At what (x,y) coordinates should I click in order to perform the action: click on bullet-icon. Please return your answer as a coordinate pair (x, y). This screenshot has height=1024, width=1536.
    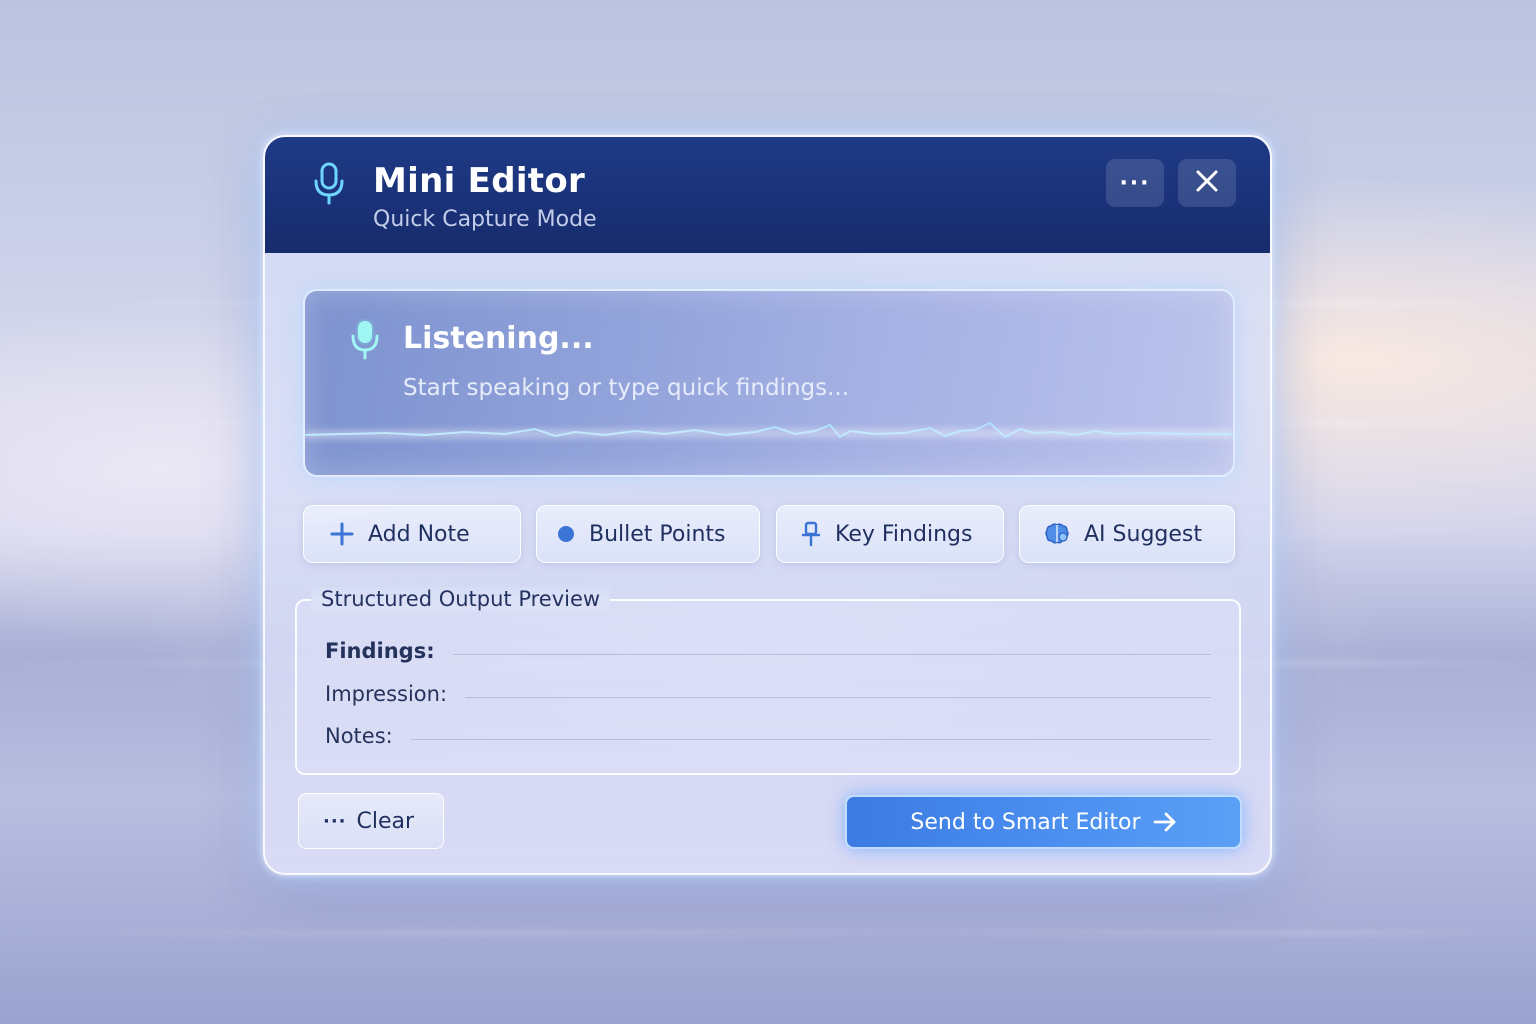
    Looking at the image, I should click on (566, 534).